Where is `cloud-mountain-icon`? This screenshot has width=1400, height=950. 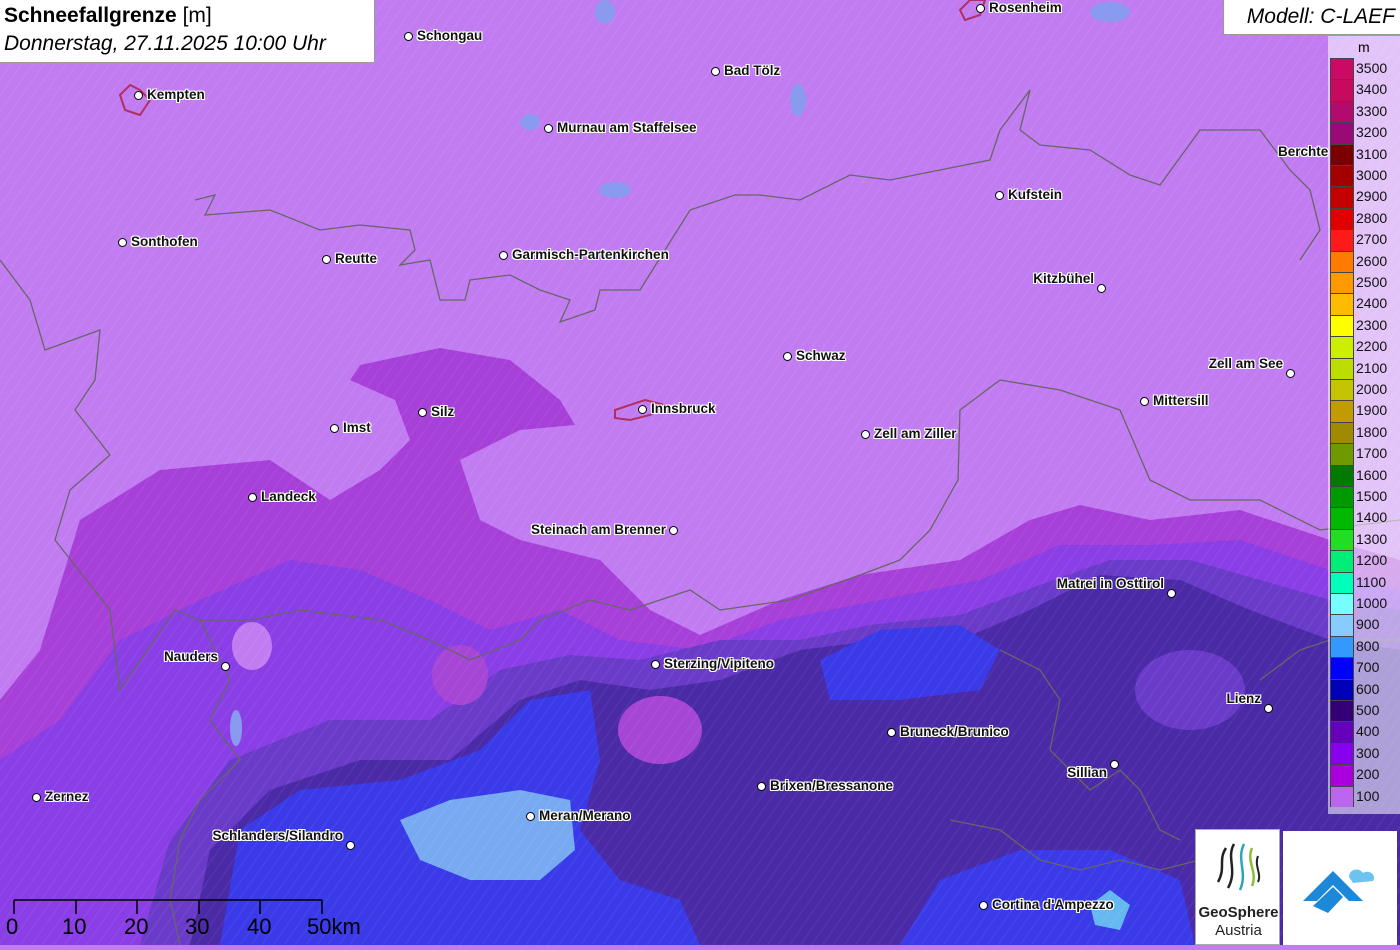 cloud-mountain-icon is located at coordinates (1339, 891).